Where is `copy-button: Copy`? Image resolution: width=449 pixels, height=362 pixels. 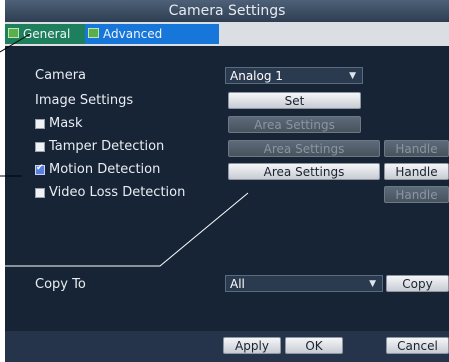 copy-button: Copy is located at coordinates (417, 283).